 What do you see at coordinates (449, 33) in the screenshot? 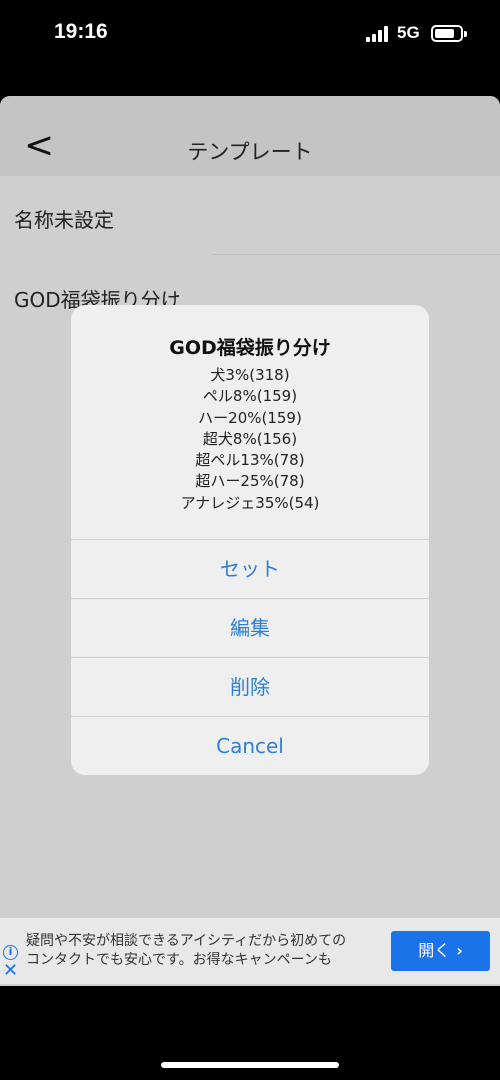
I see `battery-icon` at bounding box center [449, 33].